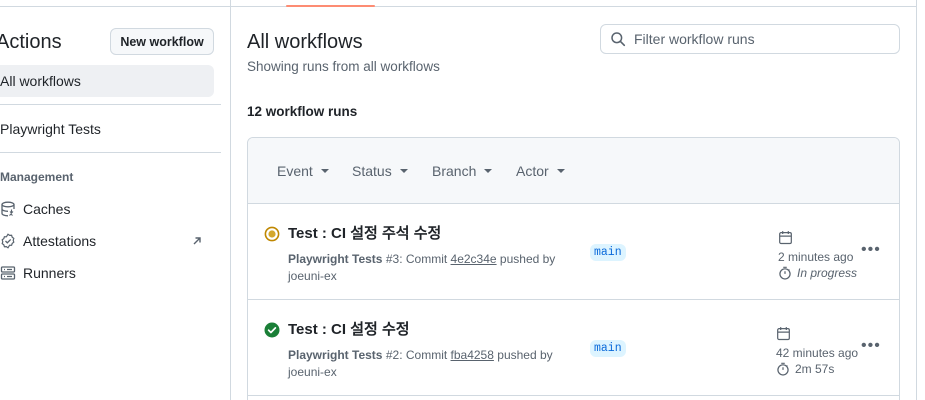  Describe the element at coordinates (305, 42) in the screenshot. I see `page-title: All workflows` at that location.